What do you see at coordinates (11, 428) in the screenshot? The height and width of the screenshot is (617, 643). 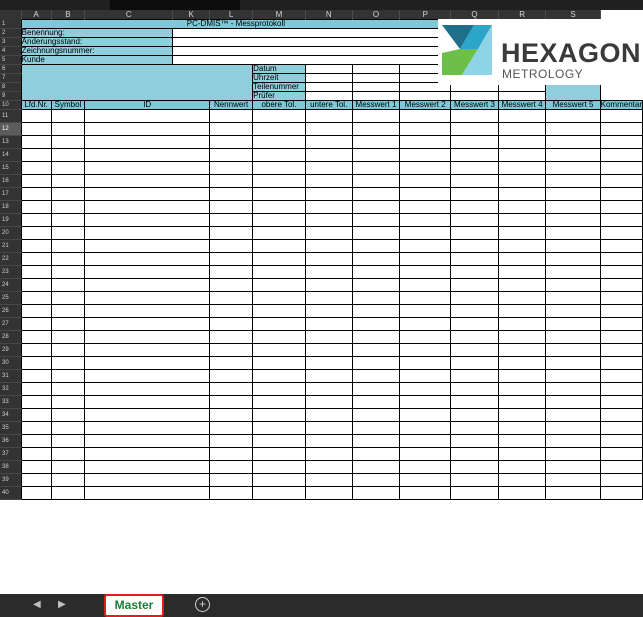 I see `row-header: 35` at bounding box center [11, 428].